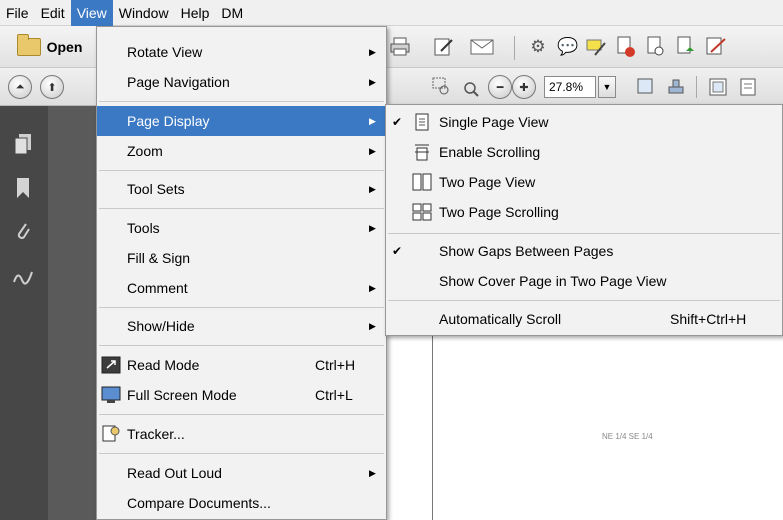 This screenshot has height=520, width=783. I want to click on submenu-item-label: Enable Scrolling, so click(490, 152).